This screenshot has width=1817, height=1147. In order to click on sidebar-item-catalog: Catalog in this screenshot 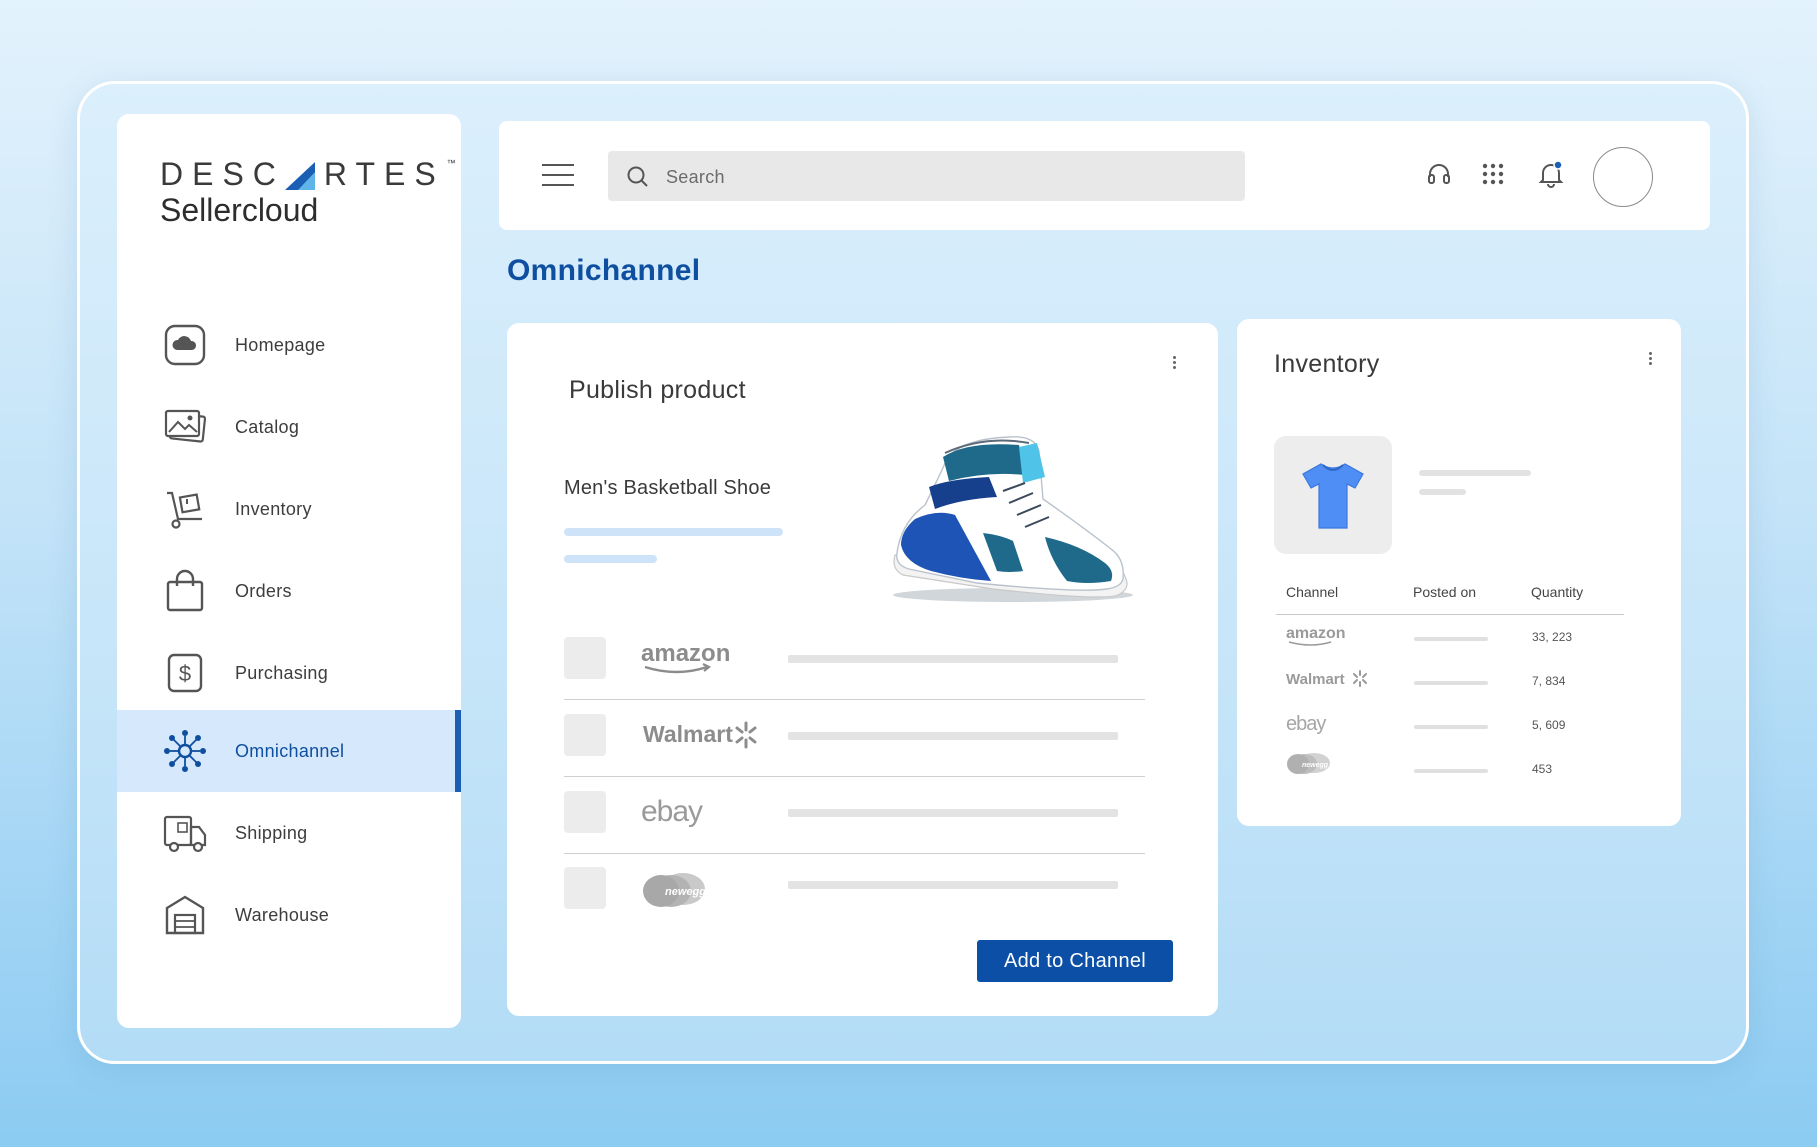, I will do `click(289, 427)`.